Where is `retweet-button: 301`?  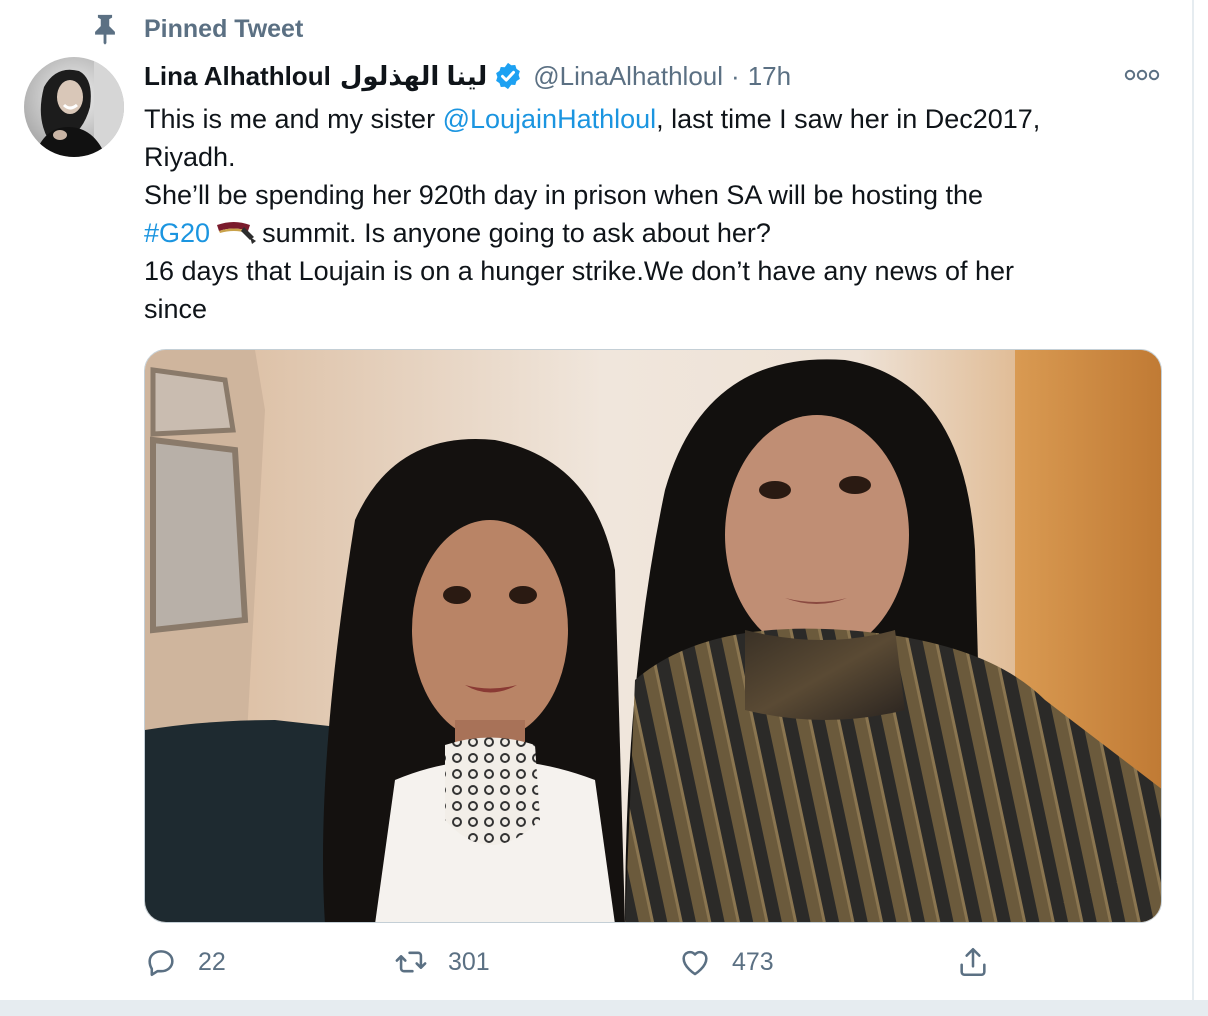
retweet-button: 301 is located at coordinates (442, 962).